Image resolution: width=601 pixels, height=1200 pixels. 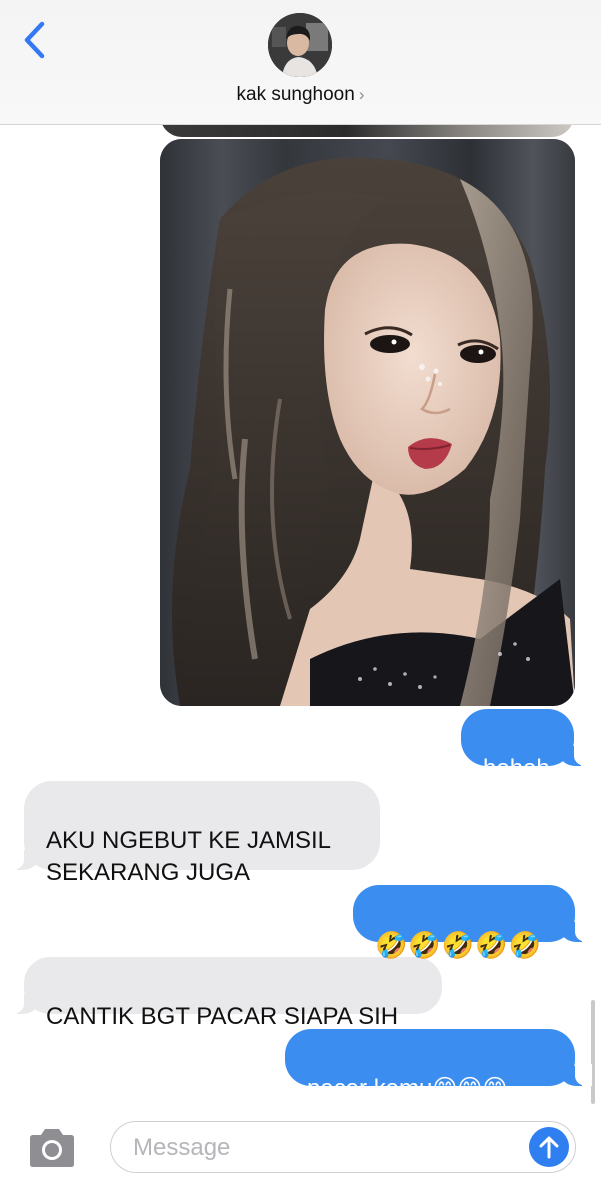 What do you see at coordinates (188, 856) in the screenshot?
I see `message-text: AKU NGEBUT KE JAMSIL SEKARANG JUGA` at bounding box center [188, 856].